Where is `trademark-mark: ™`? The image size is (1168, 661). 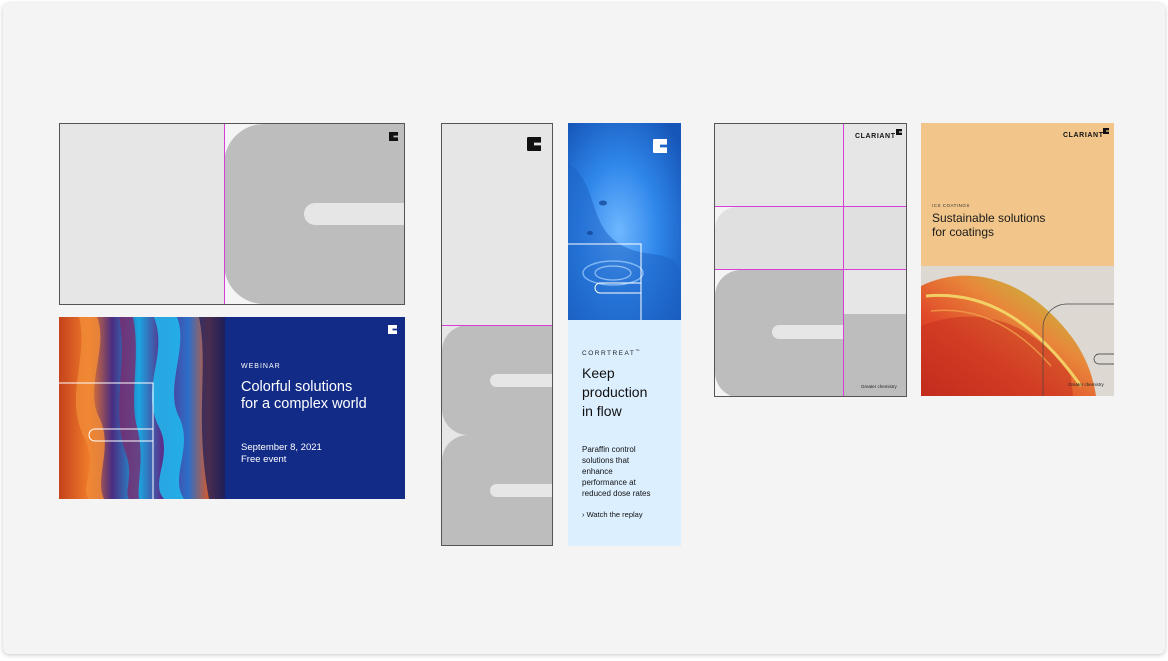 trademark-mark: ™ is located at coordinates (638, 350).